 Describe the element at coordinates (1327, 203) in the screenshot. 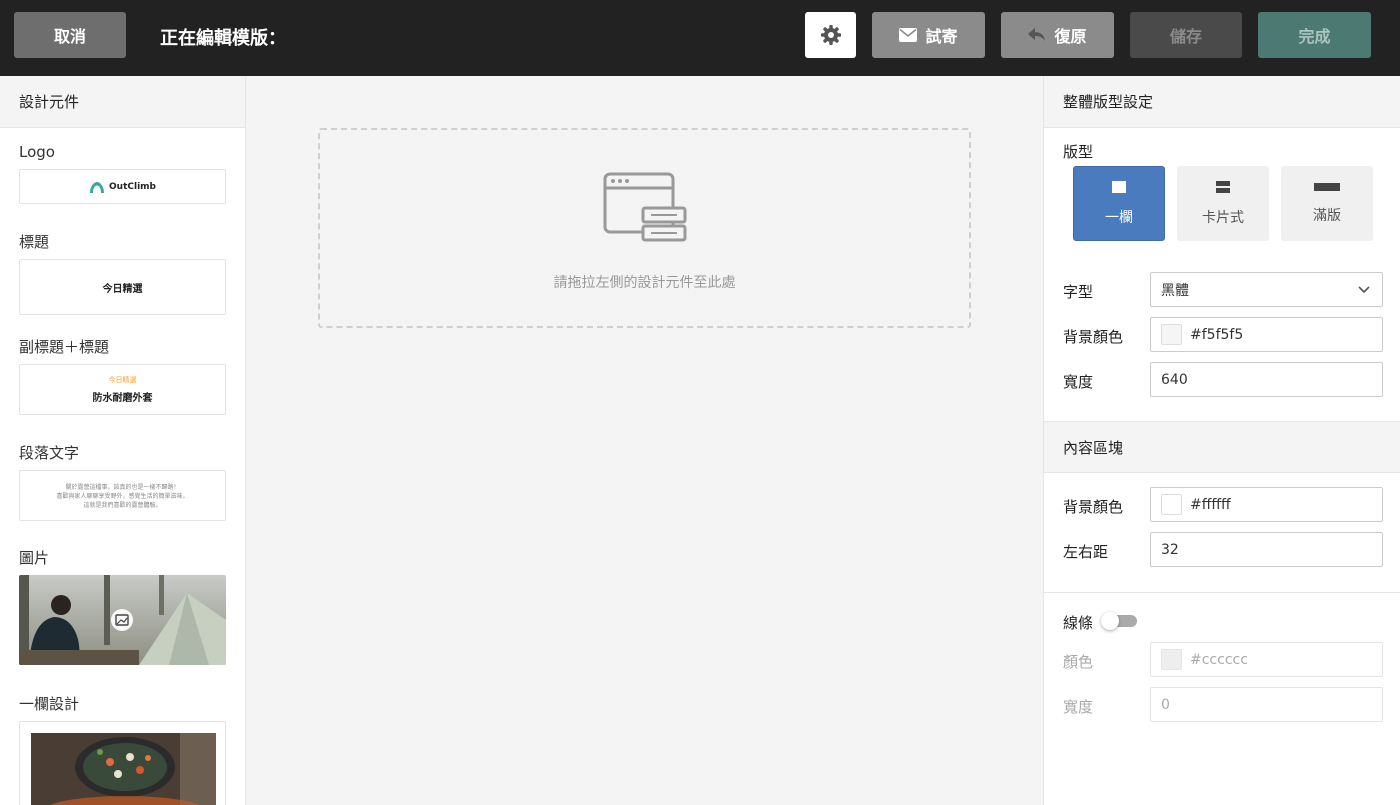

I see `layout-option-full-width: 滿版` at that location.